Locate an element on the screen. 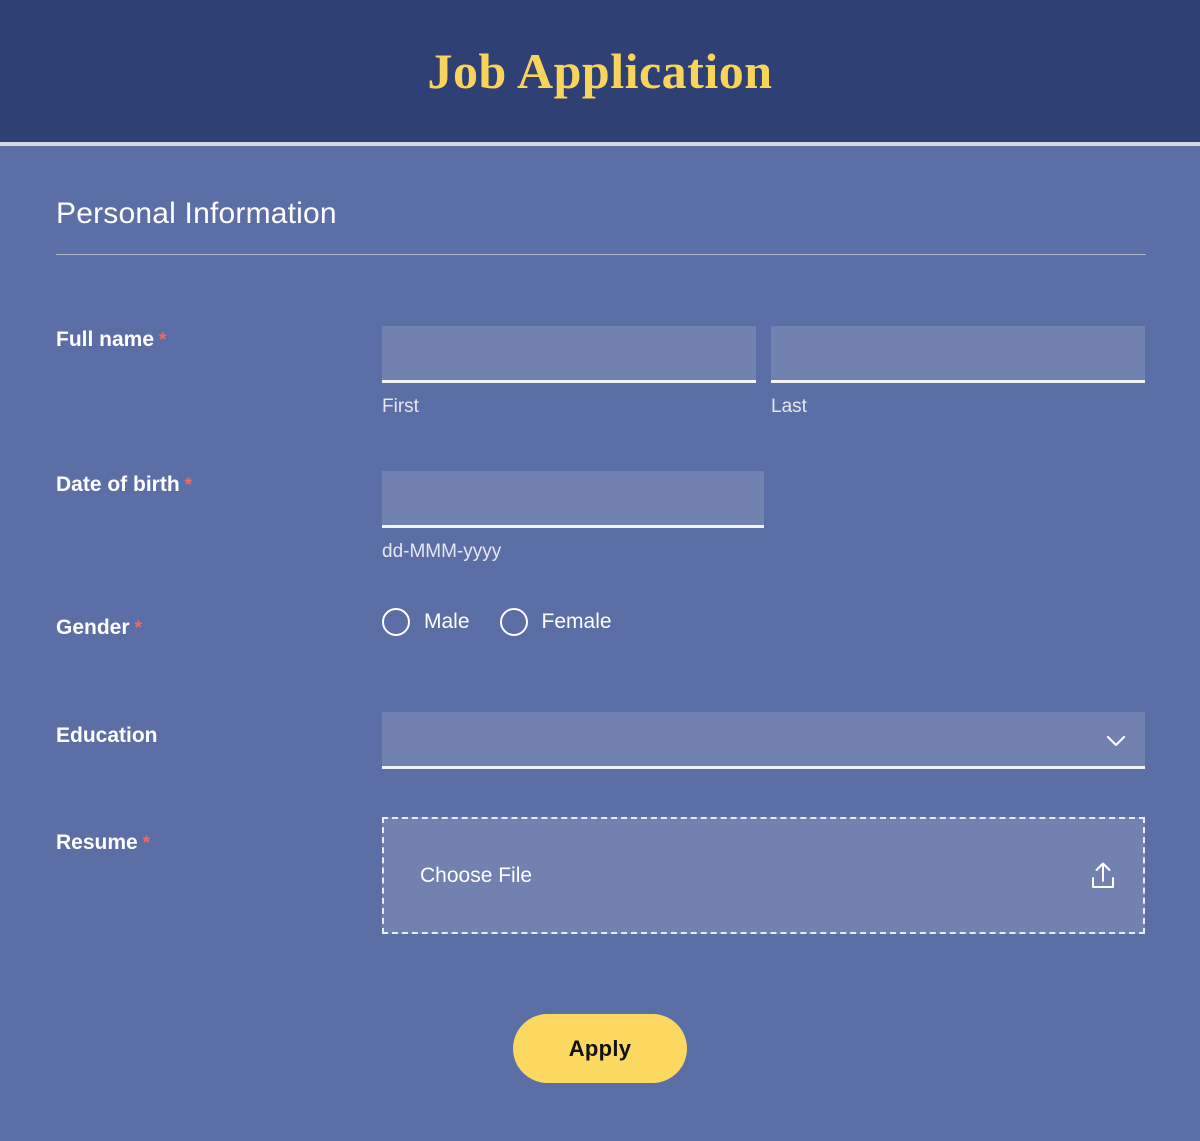 This screenshot has width=1200, height=1141. apply-button-container: Apply is located at coordinates (600, 1048).